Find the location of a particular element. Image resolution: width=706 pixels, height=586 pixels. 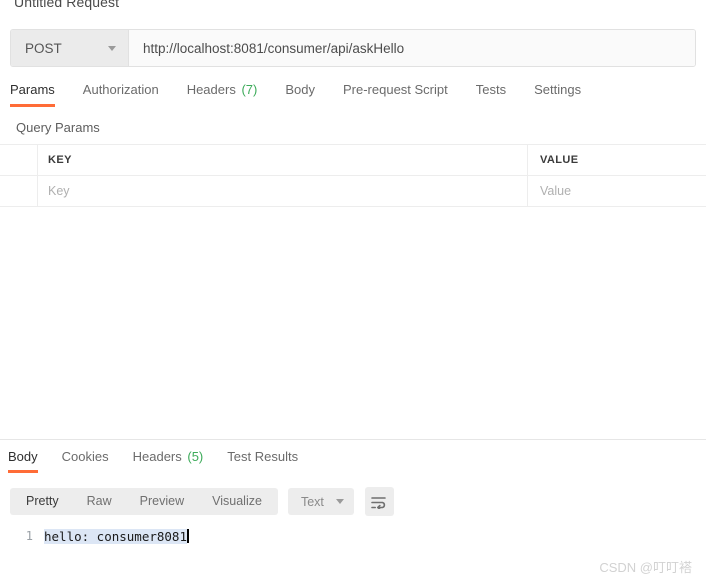

response-tab-cookies: Cookies is located at coordinates (85, 461).